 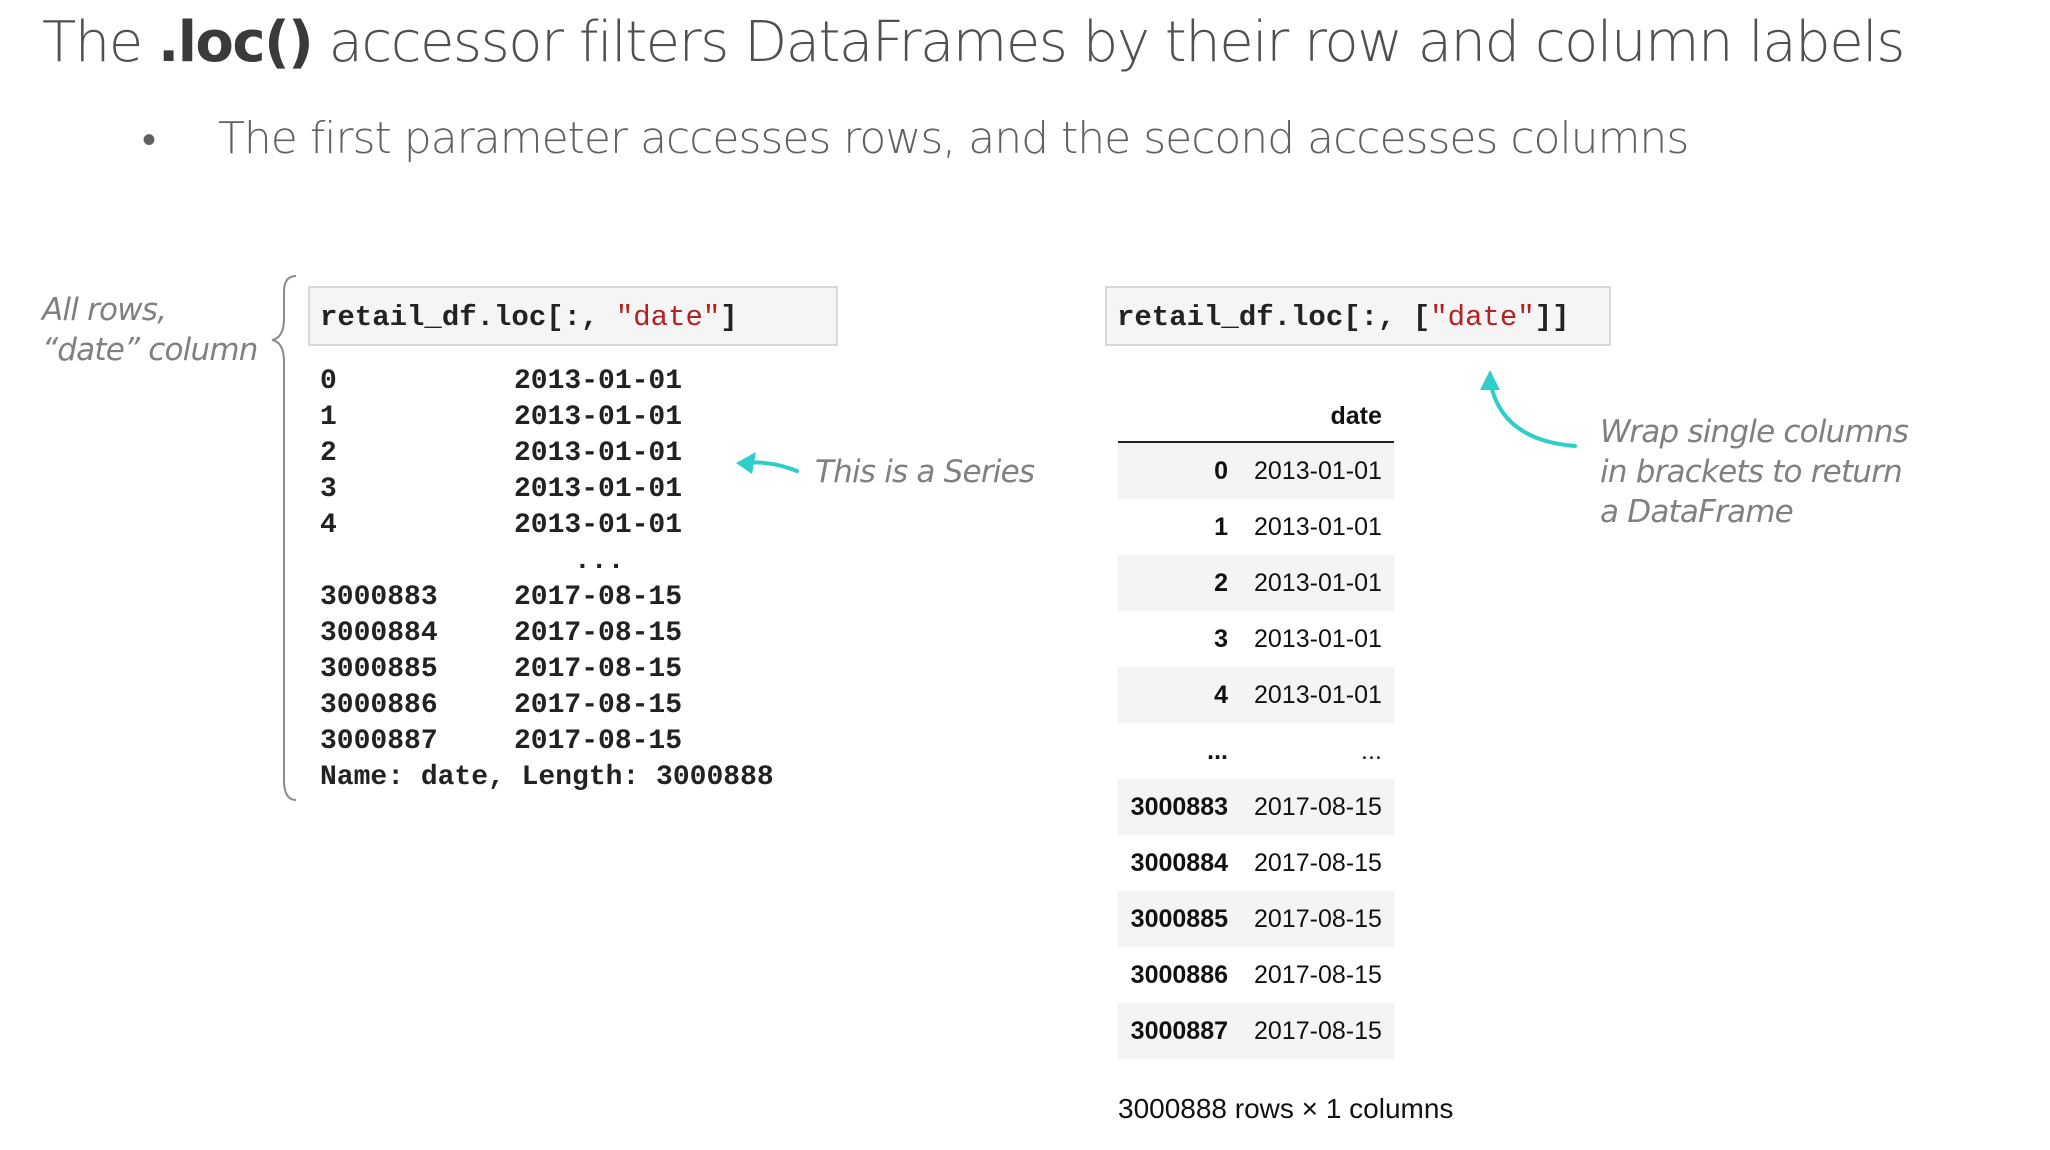 I want to click on curly-brace-icon, so click(x=284, y=538).